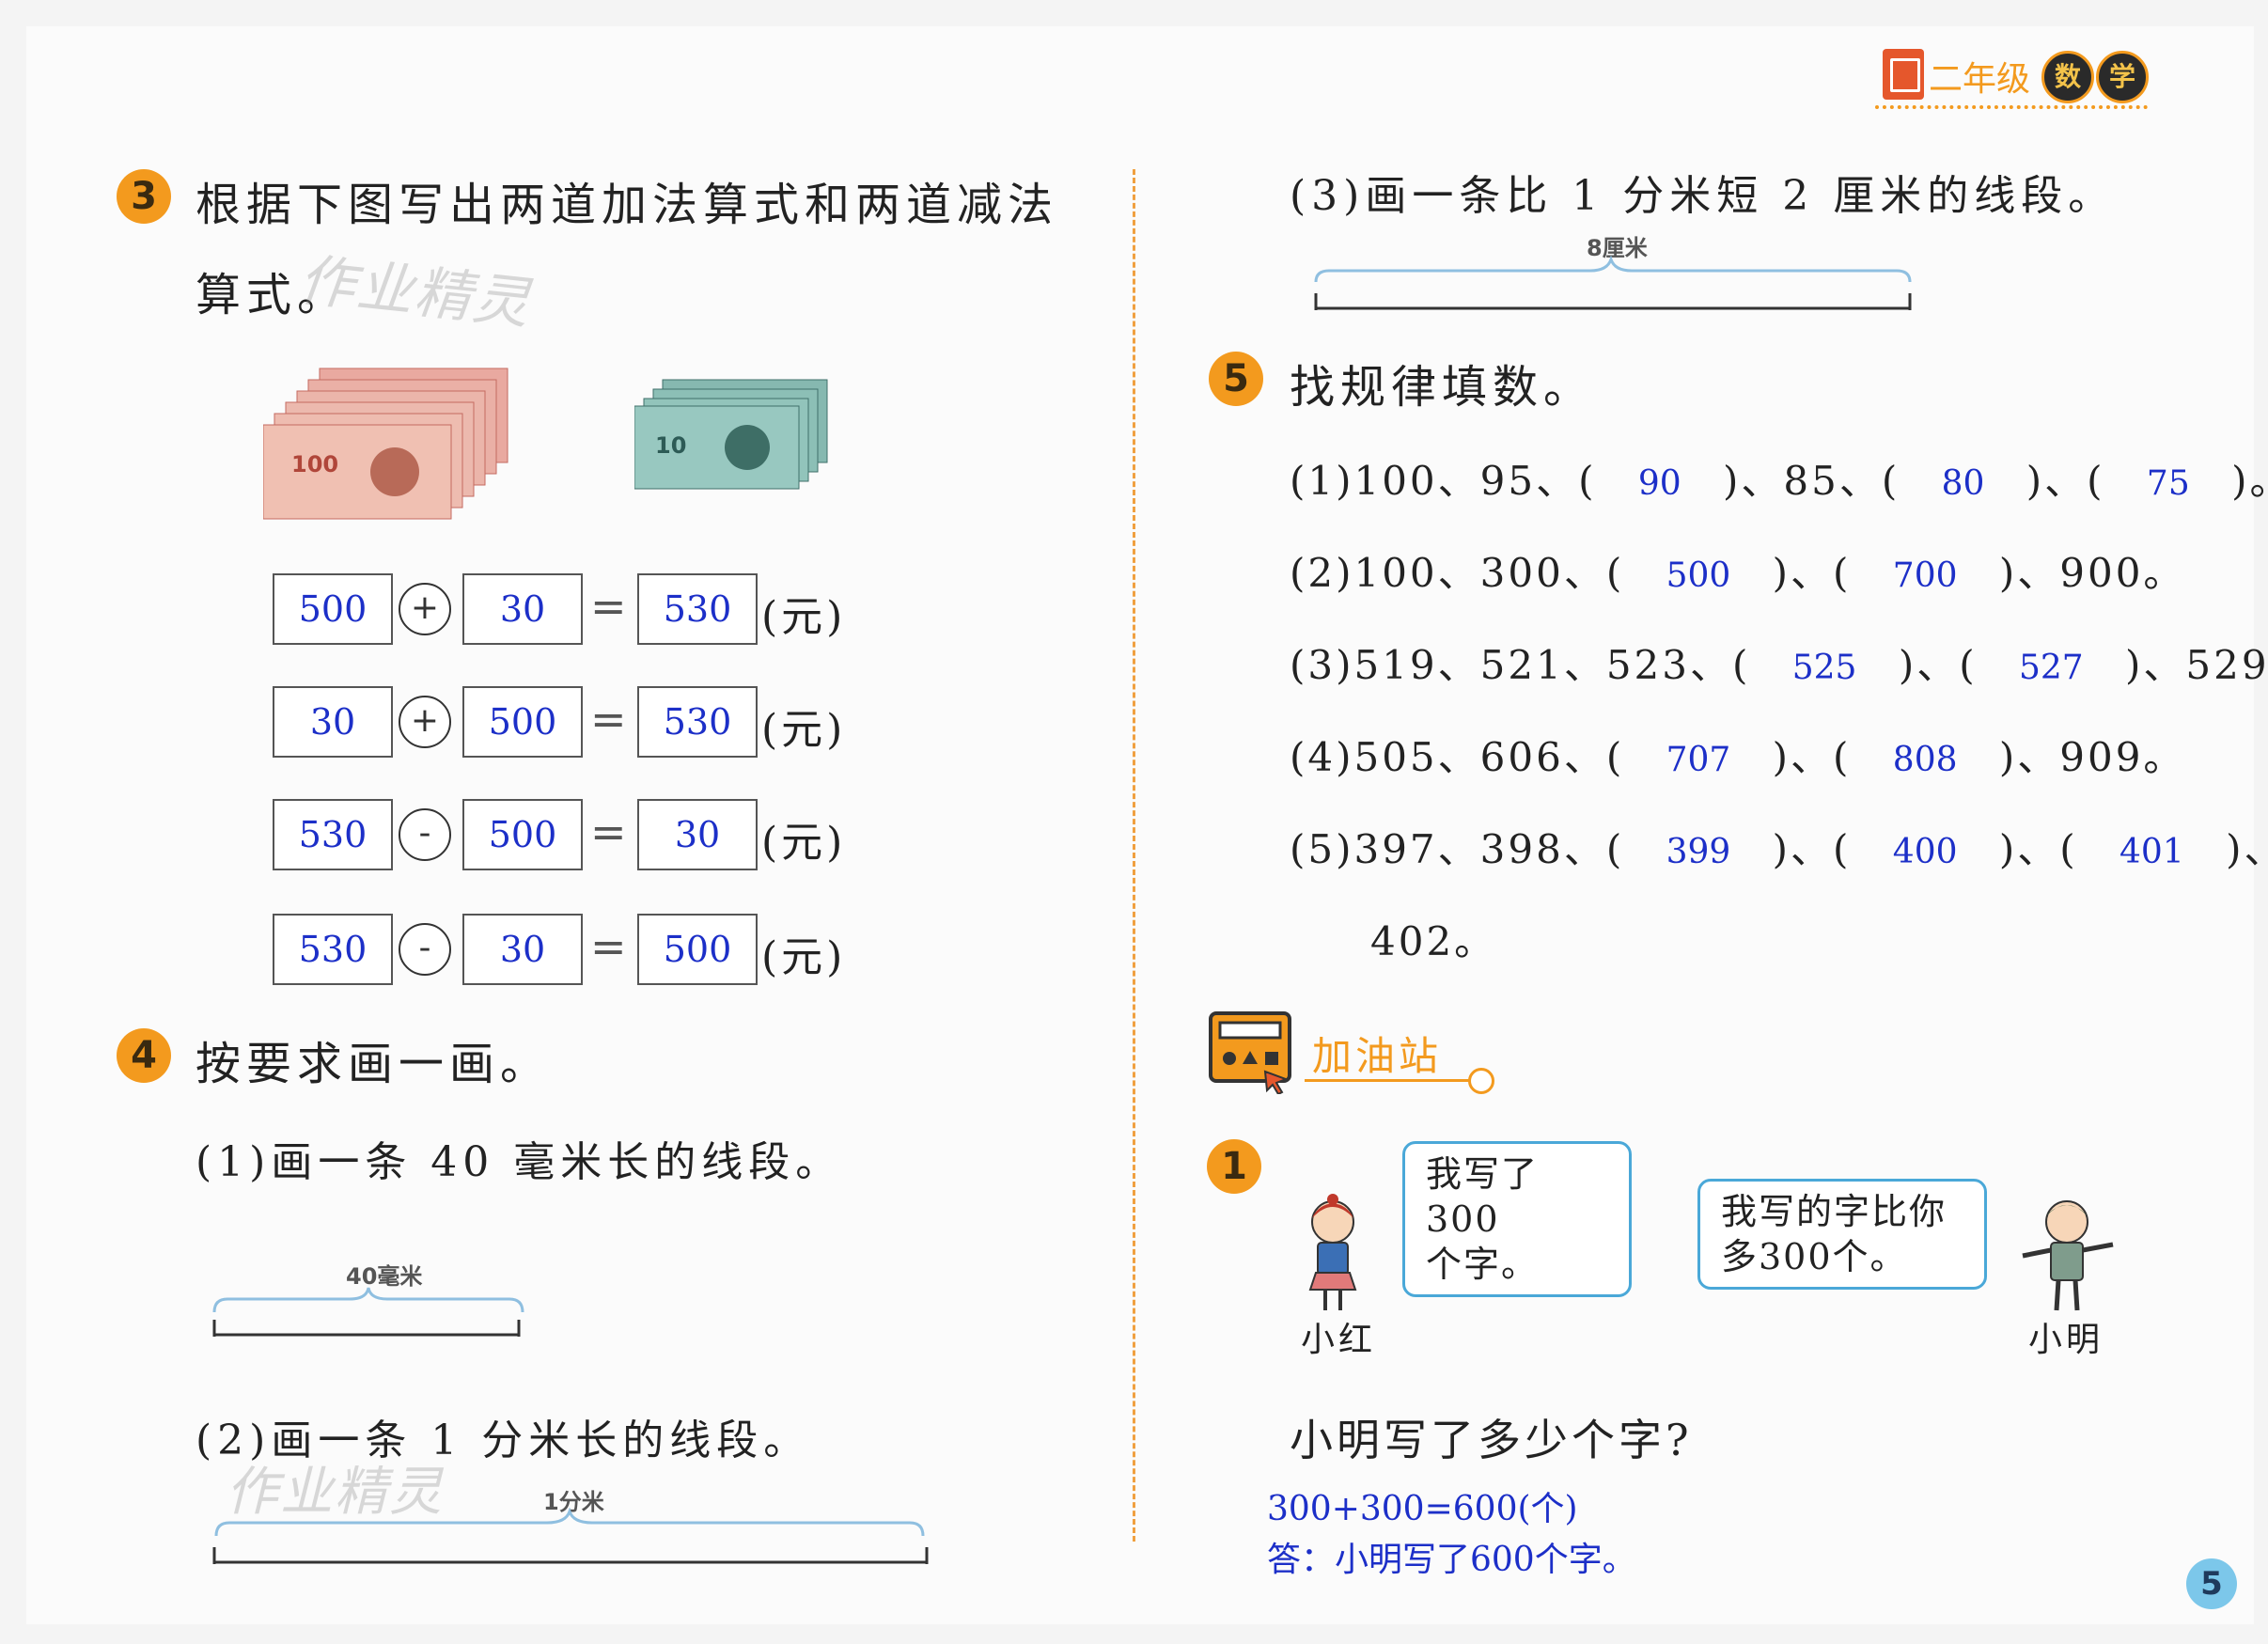 The height and width of the screenshot is (1644, 2268). What do you see at coordinates (1492, 1440) in the screenshot?
I see `bonus-question: 小明写了多少个字?` at bounding box center [1492, 1440].